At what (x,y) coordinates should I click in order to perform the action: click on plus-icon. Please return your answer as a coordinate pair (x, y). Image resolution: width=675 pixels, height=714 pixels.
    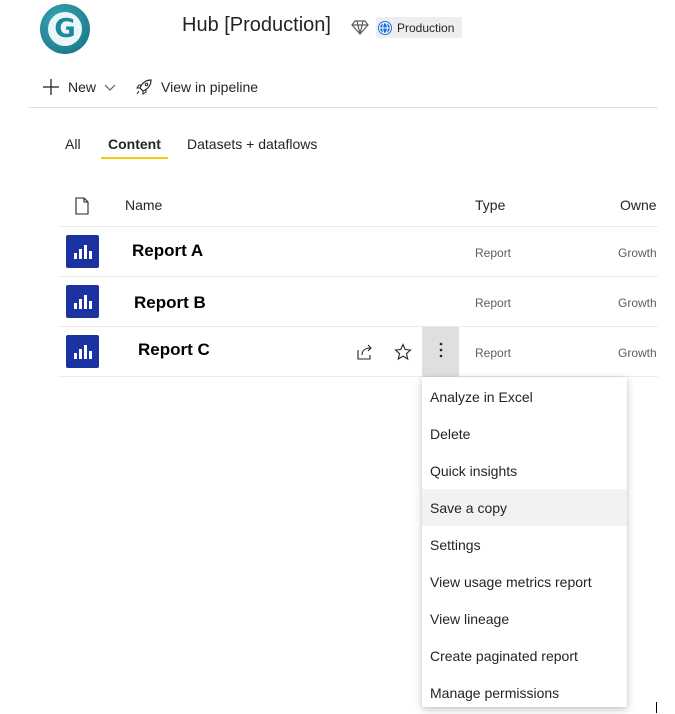
    Looking at the image, I should click on (51, 87).